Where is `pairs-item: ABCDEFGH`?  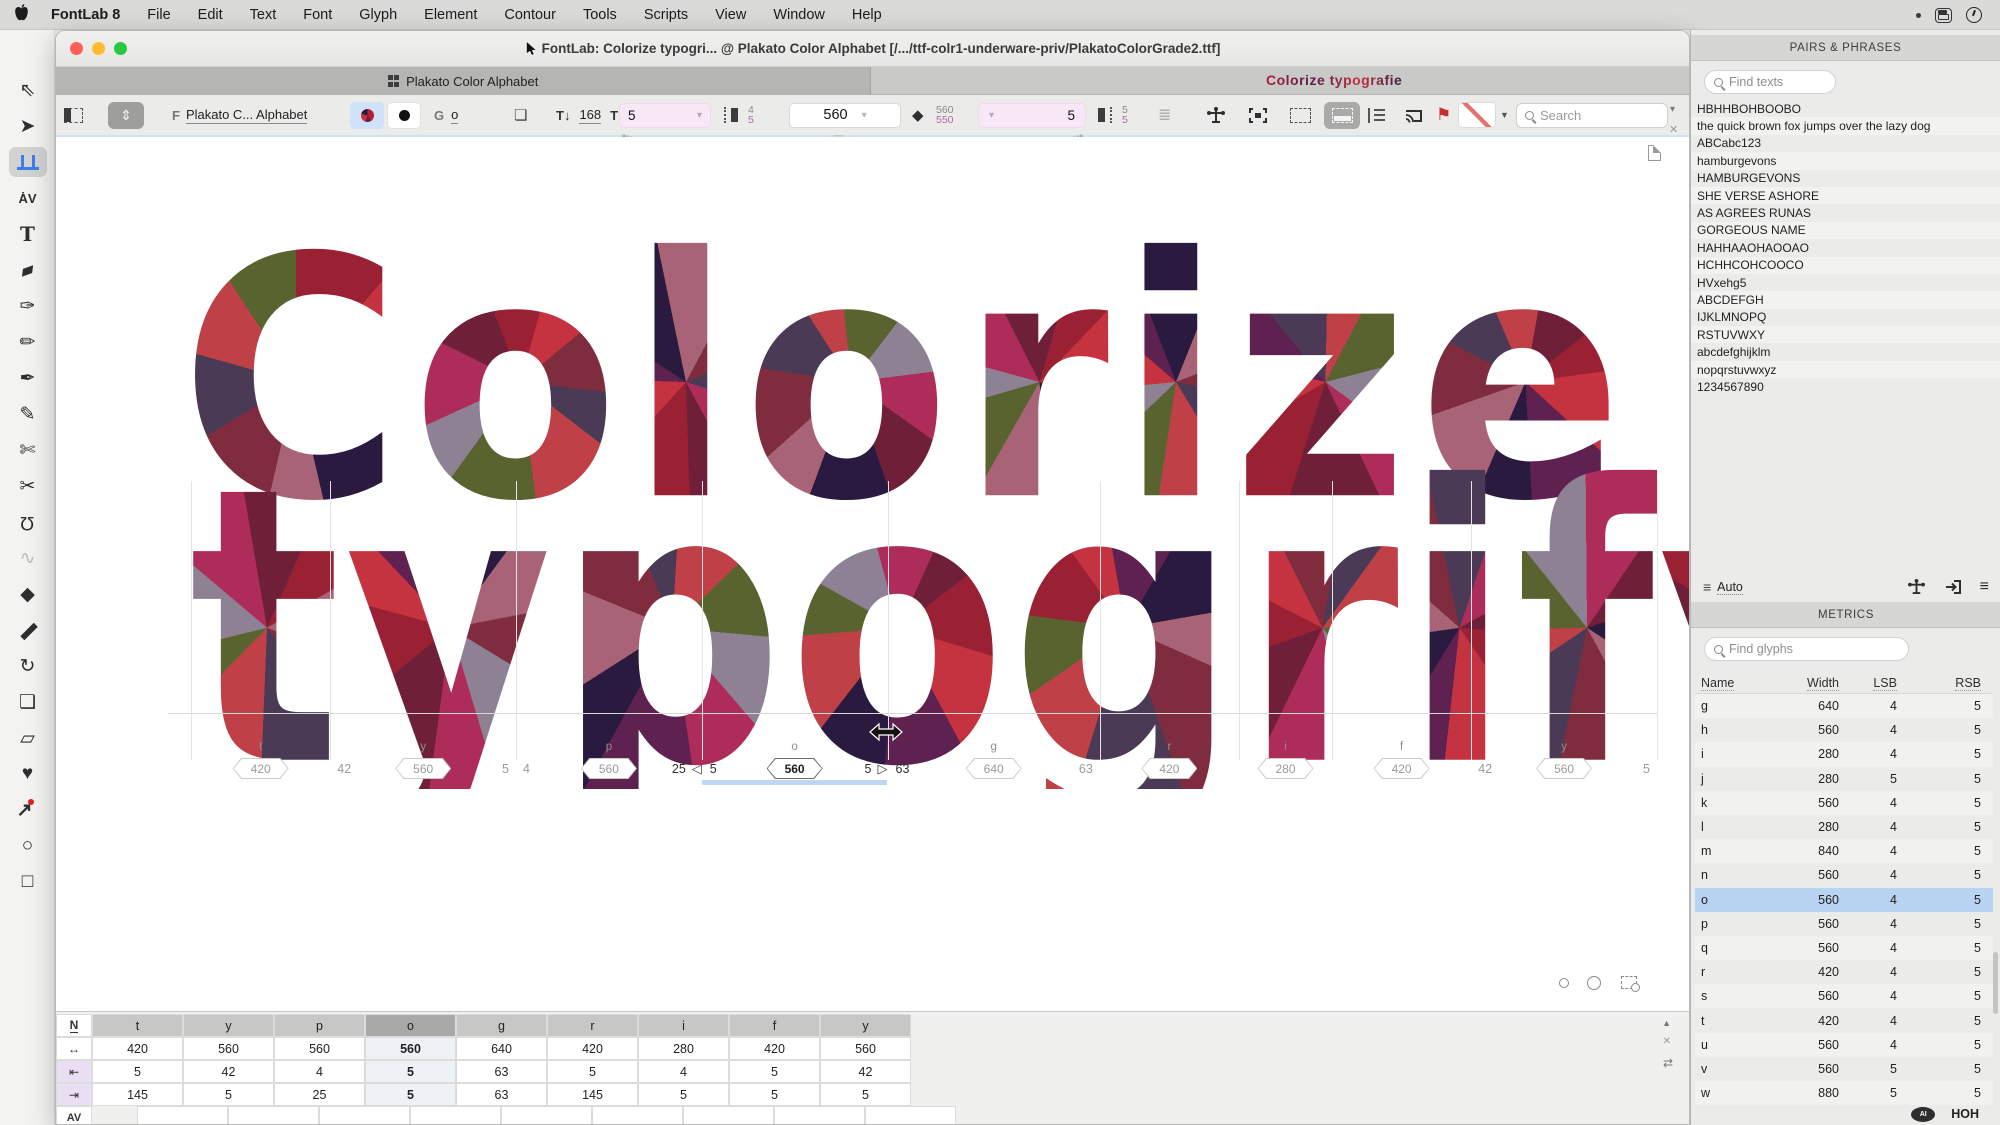
pairs-item: ABCDEFGH is located at coordinates (1845, 300).